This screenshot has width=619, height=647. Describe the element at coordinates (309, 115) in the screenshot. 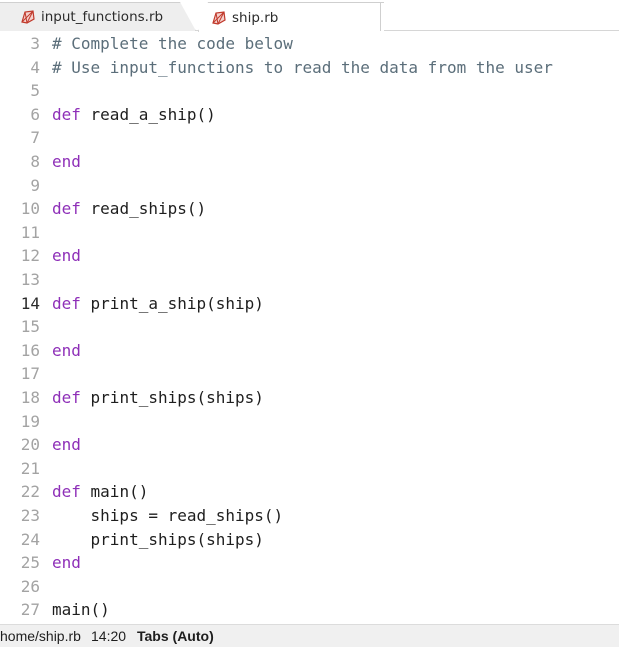

I see `code-line: 6 def read_a_ship()` at that location.